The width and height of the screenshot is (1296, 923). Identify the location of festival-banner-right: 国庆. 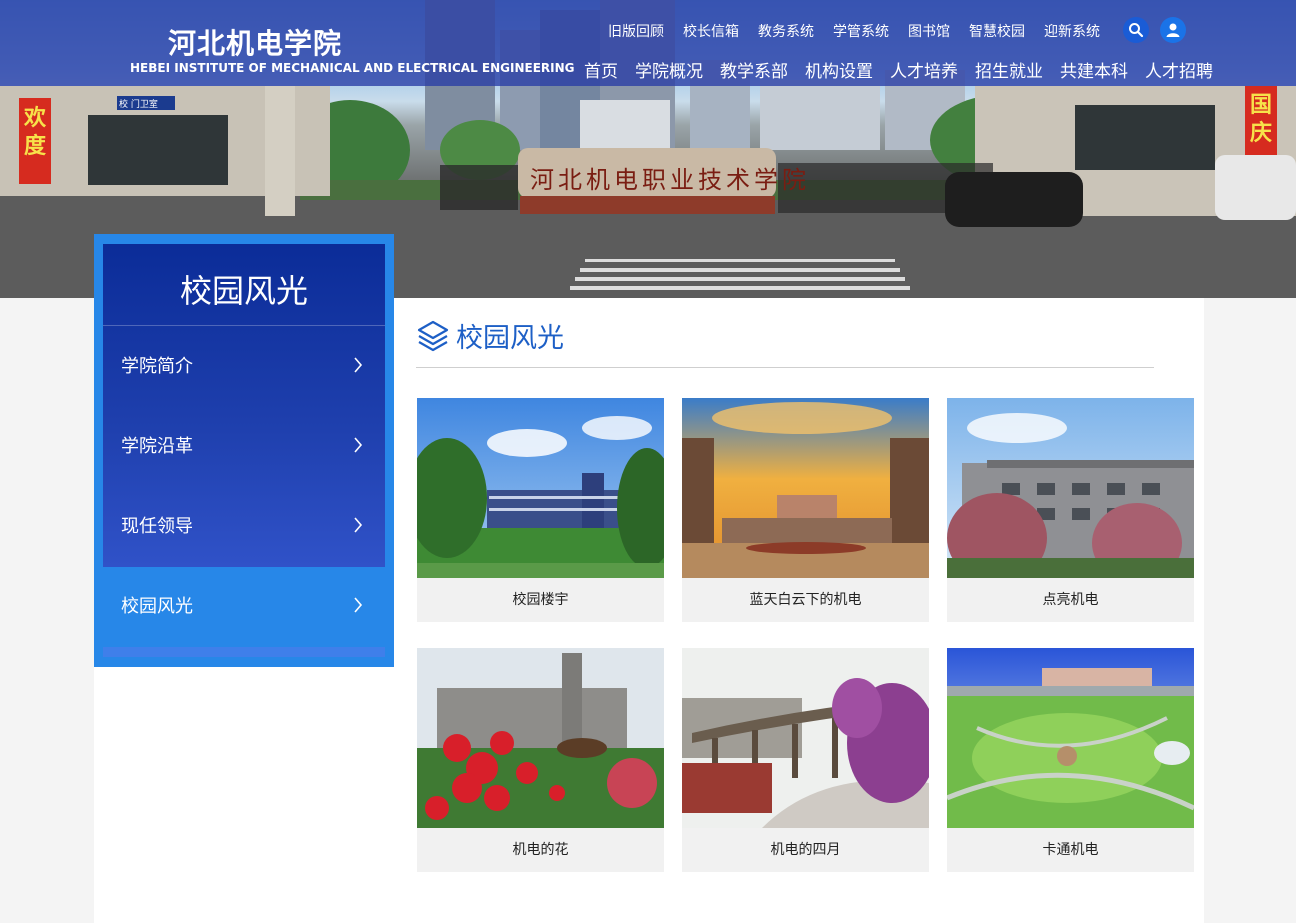
(1260, 119).